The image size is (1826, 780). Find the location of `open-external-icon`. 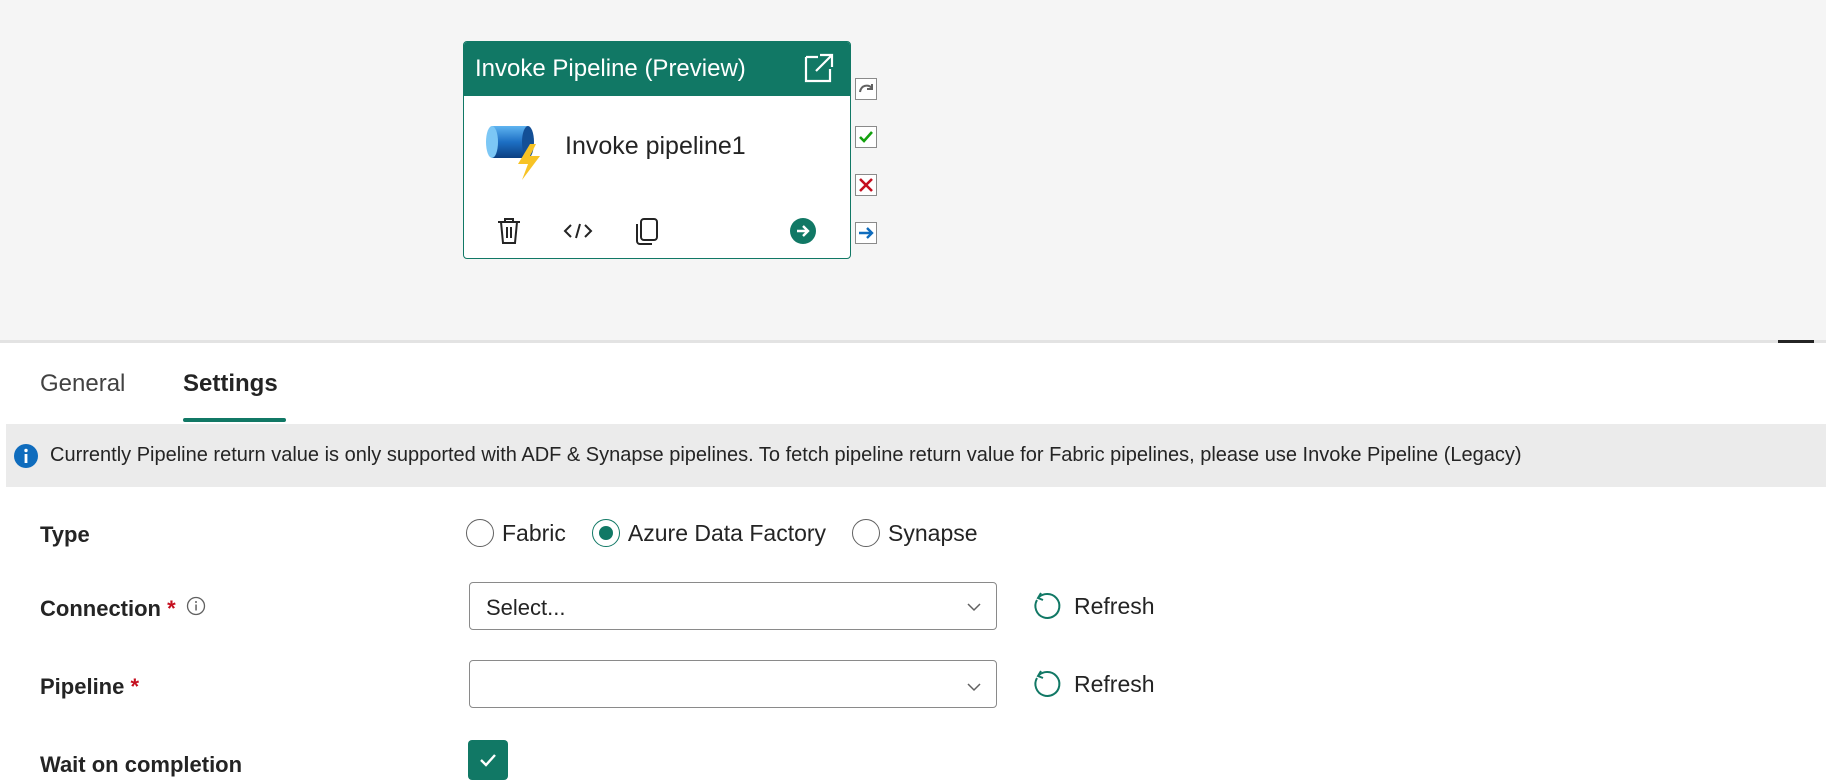

open-external-icon is located at coordinates (819, 68).